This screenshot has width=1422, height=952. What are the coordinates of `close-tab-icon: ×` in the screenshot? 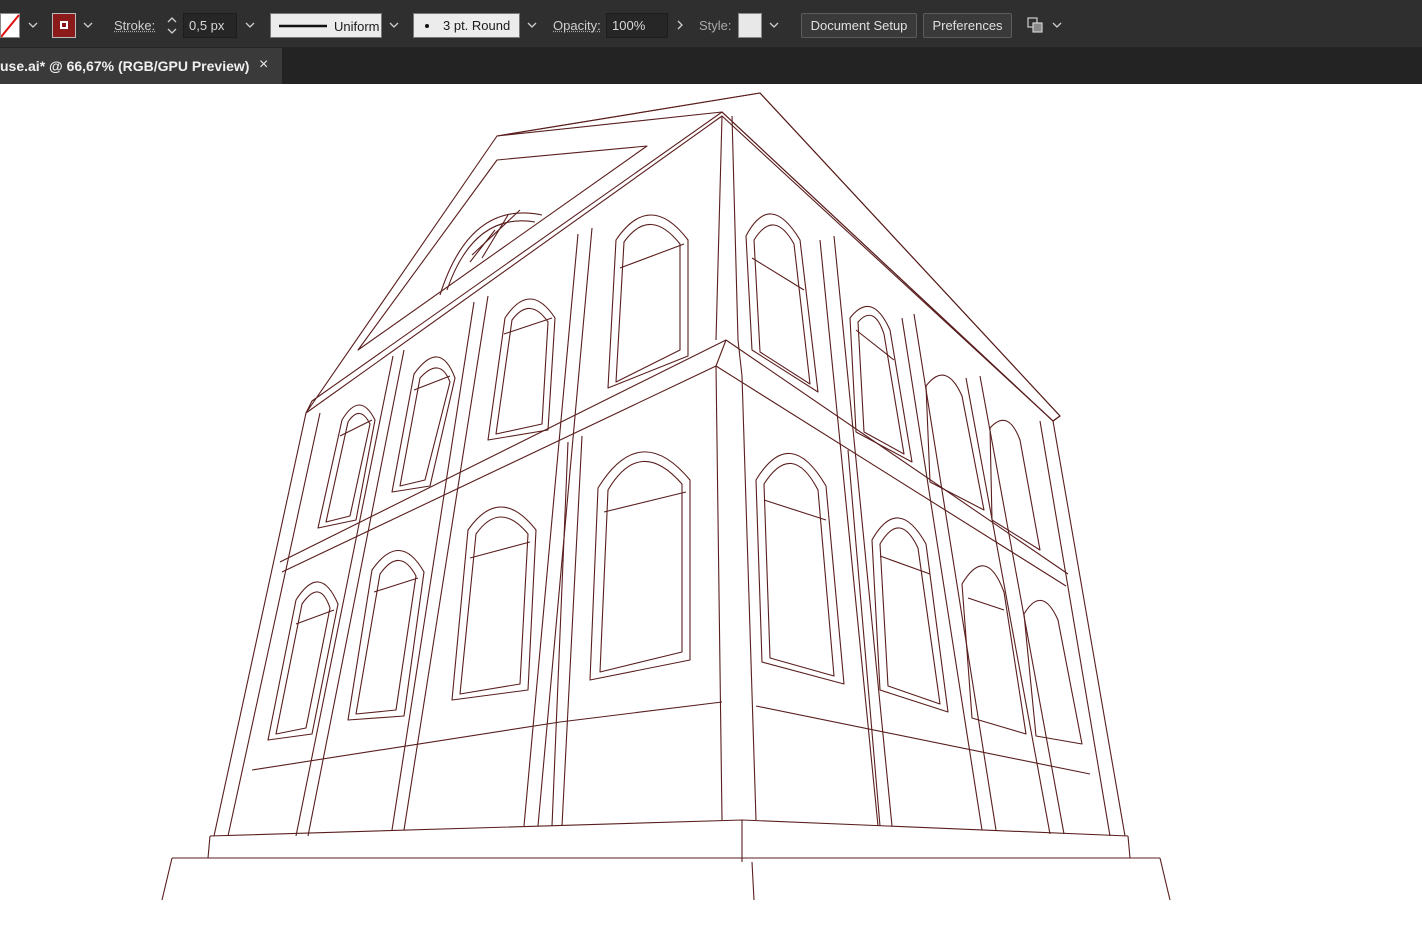 It's located at (263, 65).